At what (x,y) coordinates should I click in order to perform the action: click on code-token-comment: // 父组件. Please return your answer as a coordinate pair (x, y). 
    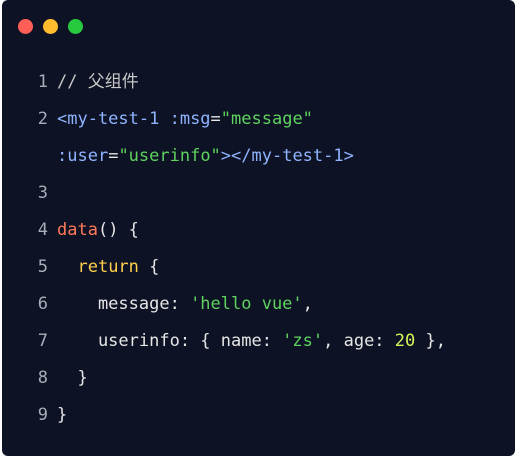
    Looking at the image, I should click on (98, 82).